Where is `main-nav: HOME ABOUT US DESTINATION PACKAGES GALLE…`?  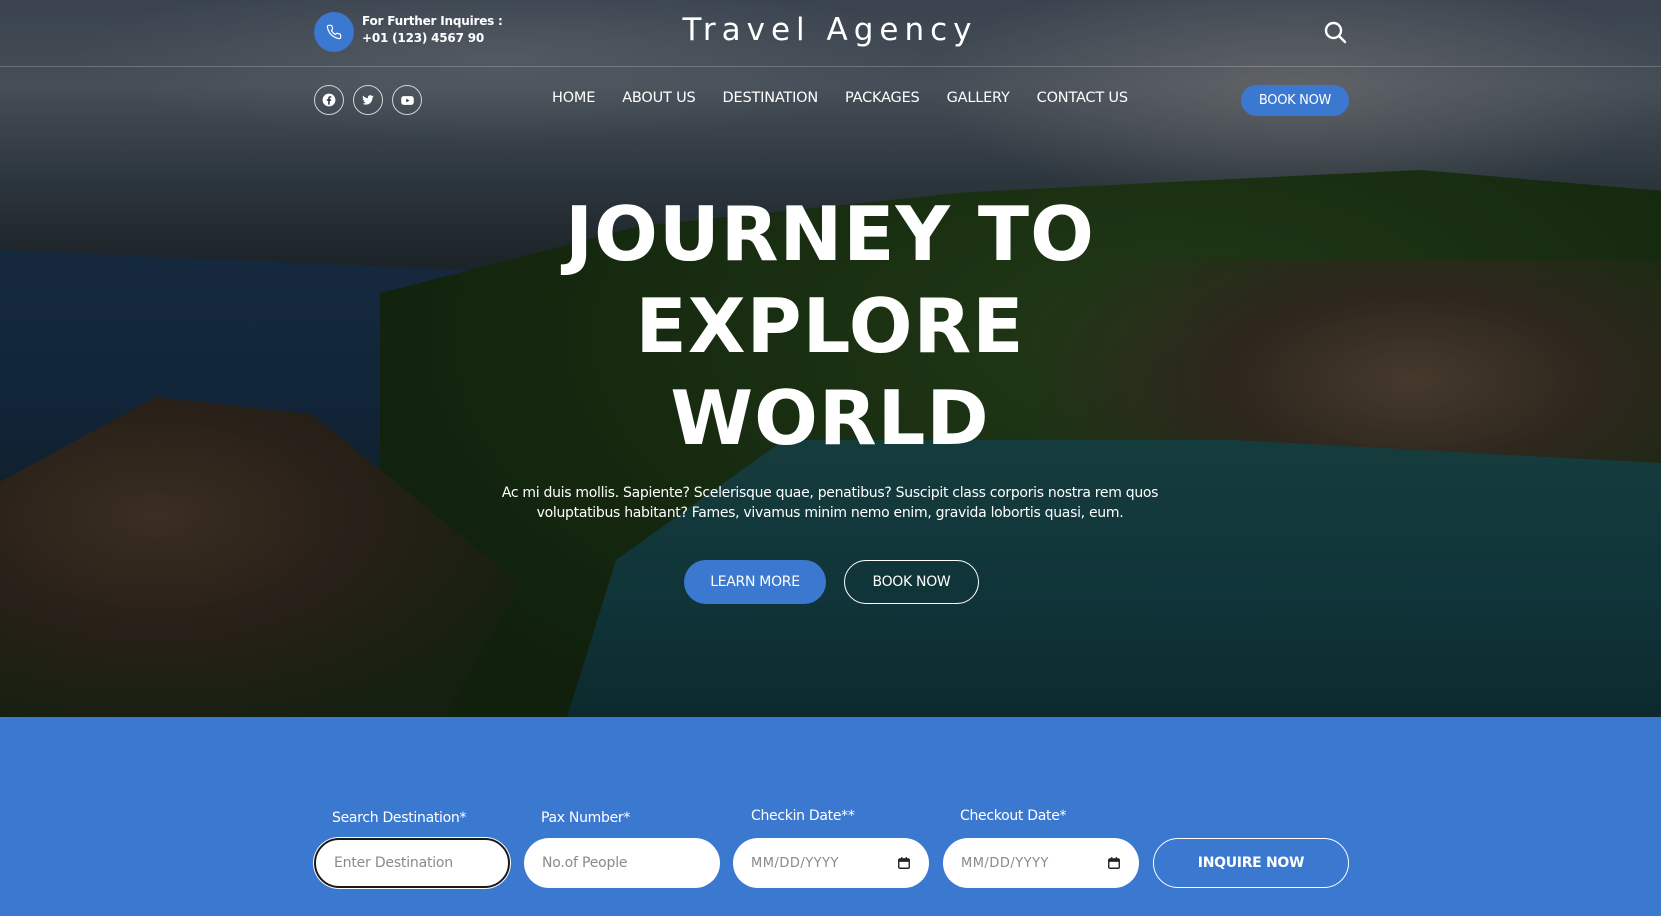
main-nav: HOME ABOUT US DESTINATION PACKAGES GALLE… is located at coordinates (840, 101).